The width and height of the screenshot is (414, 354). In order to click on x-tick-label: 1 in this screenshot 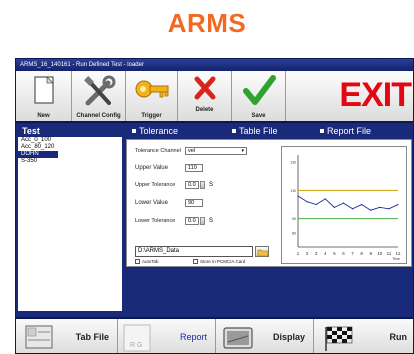, I will do `click(298, 253)`.